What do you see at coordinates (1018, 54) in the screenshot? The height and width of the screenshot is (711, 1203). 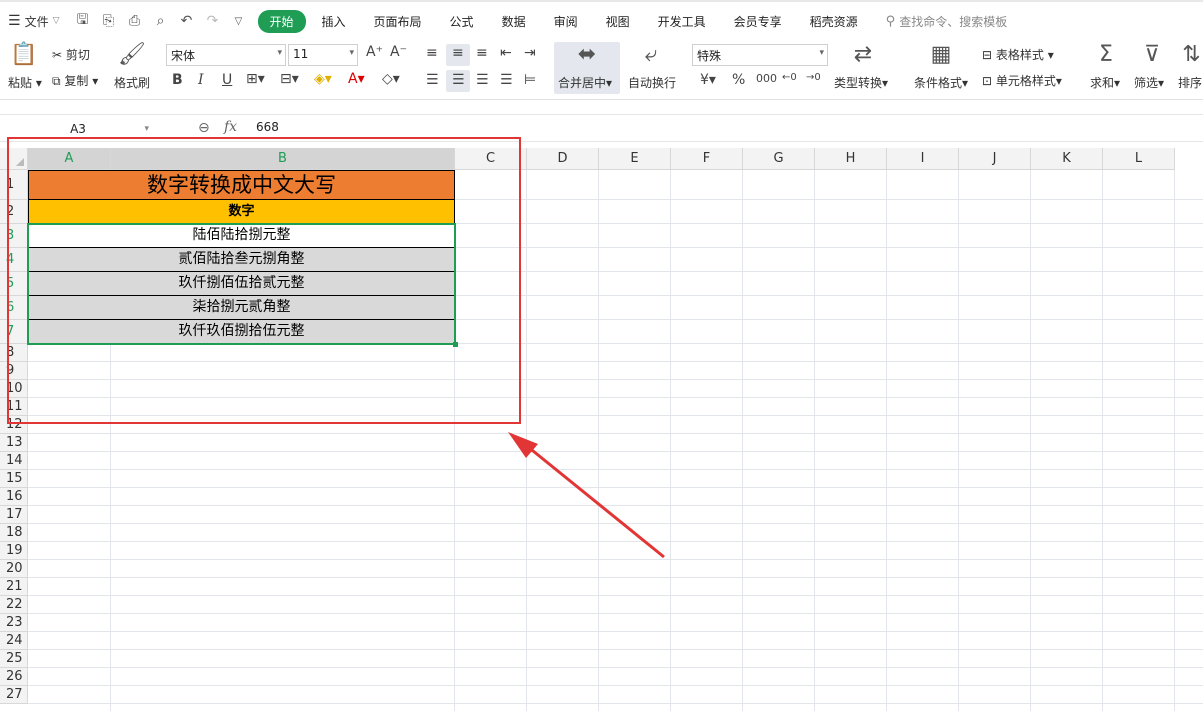 I see `table-style-button: ⊟ 表格样式 ▾` at bounding box center [1018, 54].